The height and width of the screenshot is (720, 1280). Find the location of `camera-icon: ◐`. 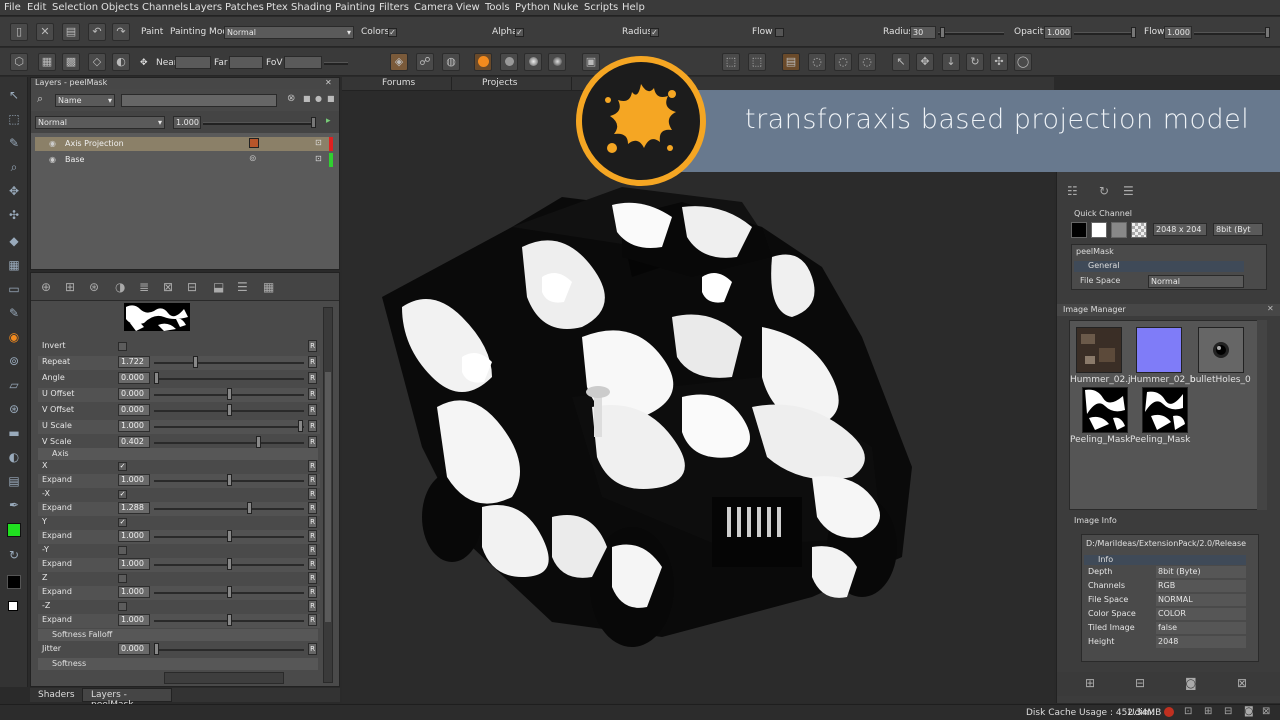

camera-icon: ◐ is located at coordinates (121, 62).